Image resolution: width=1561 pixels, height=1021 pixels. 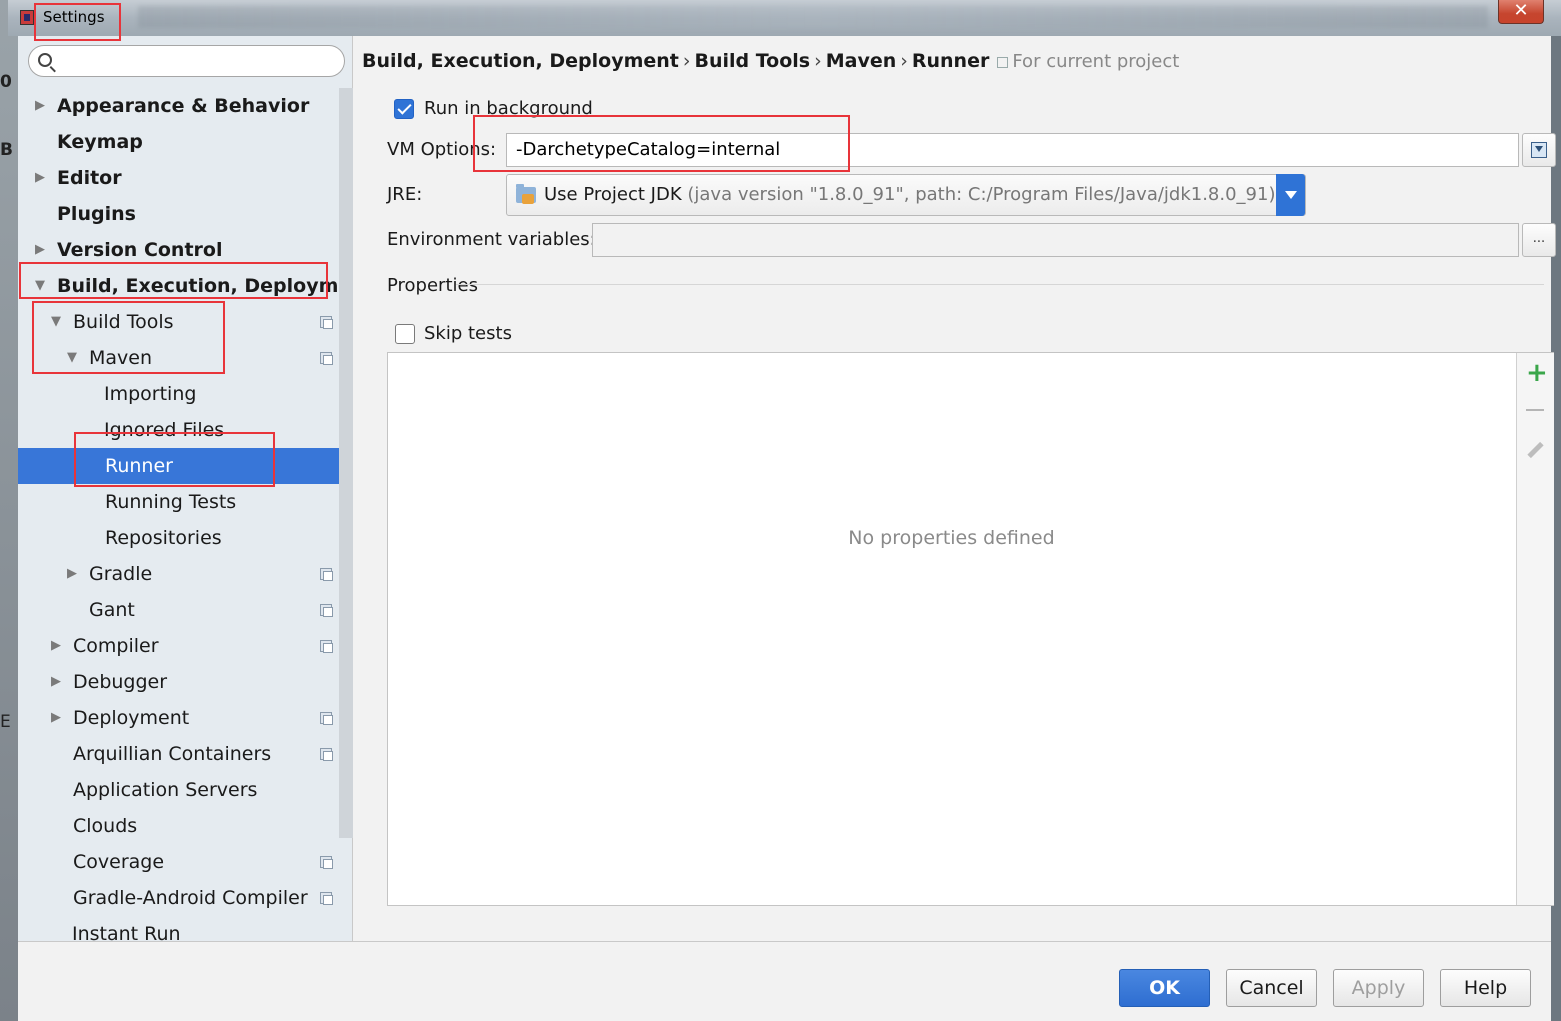 What do you see at coordinates (1012, 150) in the screenshot?
I see `vm-options-input: -DarchetypeCatalog=internal` at bounding box center [1012, 150].